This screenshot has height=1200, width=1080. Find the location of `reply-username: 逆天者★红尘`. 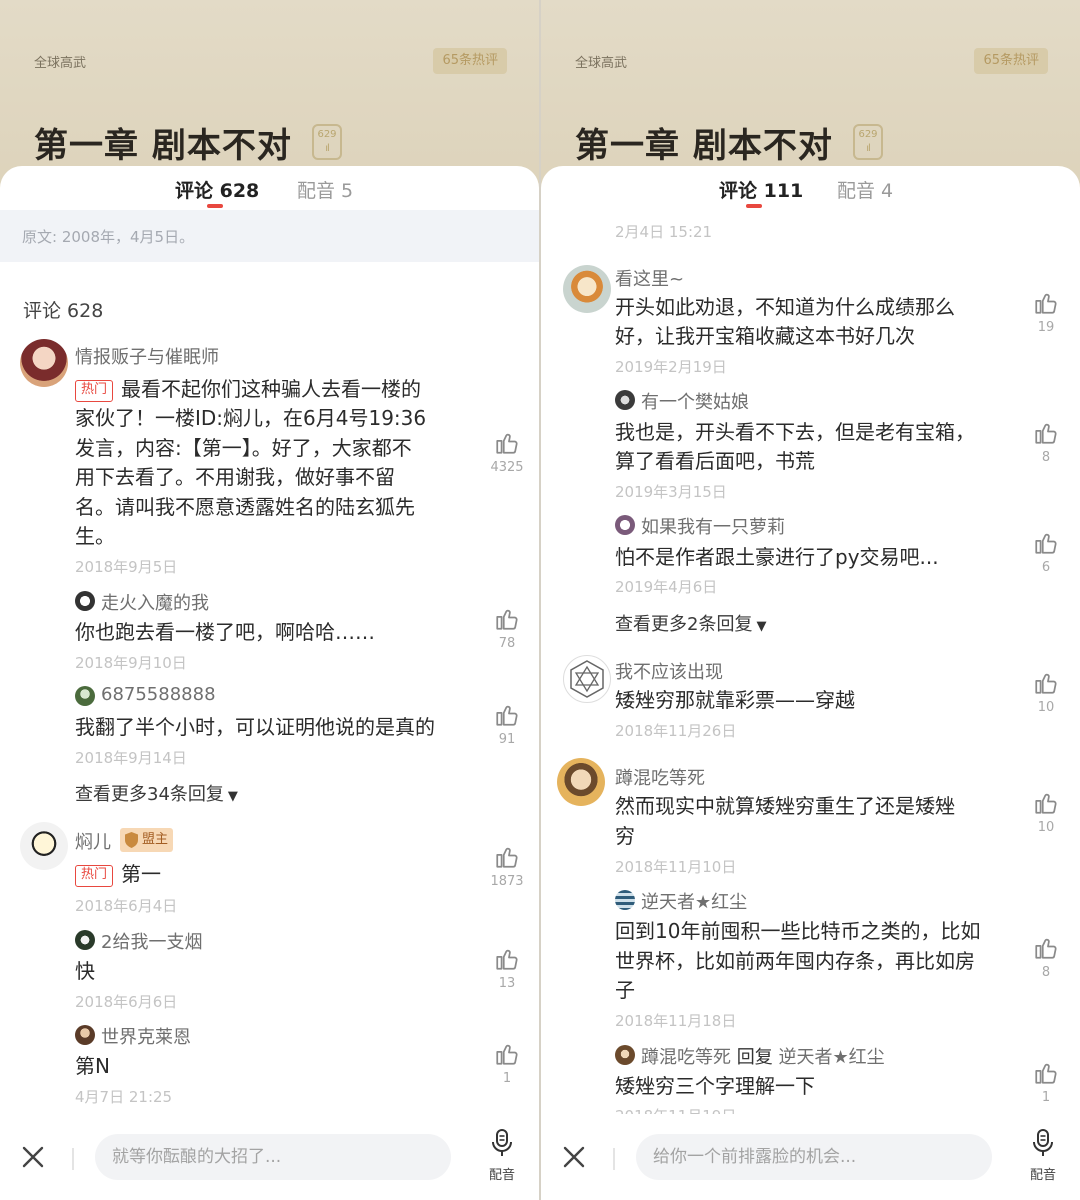

reply-username: 逆天者★红尘 is located at coordinates (694, 901).